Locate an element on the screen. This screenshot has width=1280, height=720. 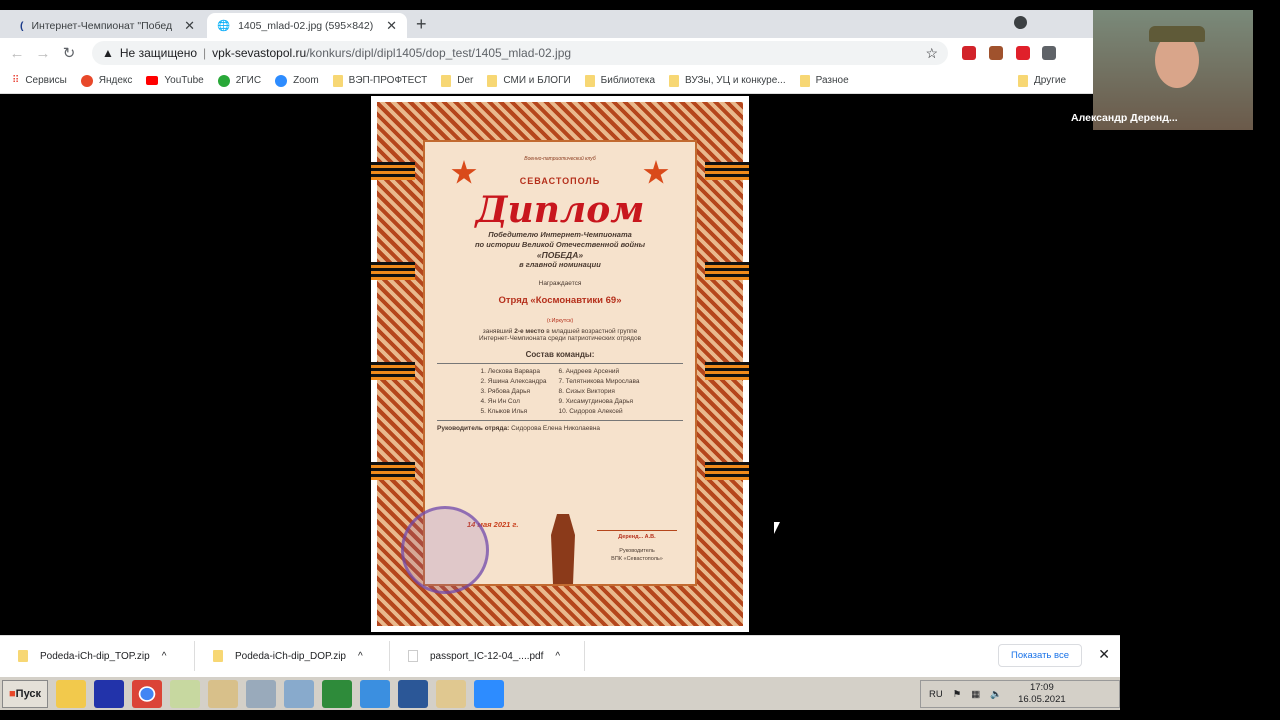
flag-icon: ⚑ is located at coordinates (957, 694).